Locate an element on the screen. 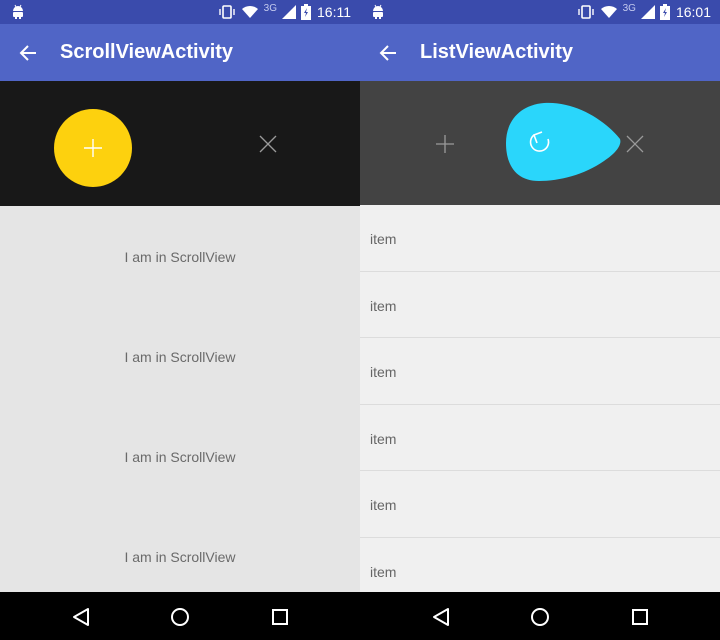 The height and width of the screenshot is (640, 720). status-bar: 3G 16:11 is located at coordinates (180, 12).